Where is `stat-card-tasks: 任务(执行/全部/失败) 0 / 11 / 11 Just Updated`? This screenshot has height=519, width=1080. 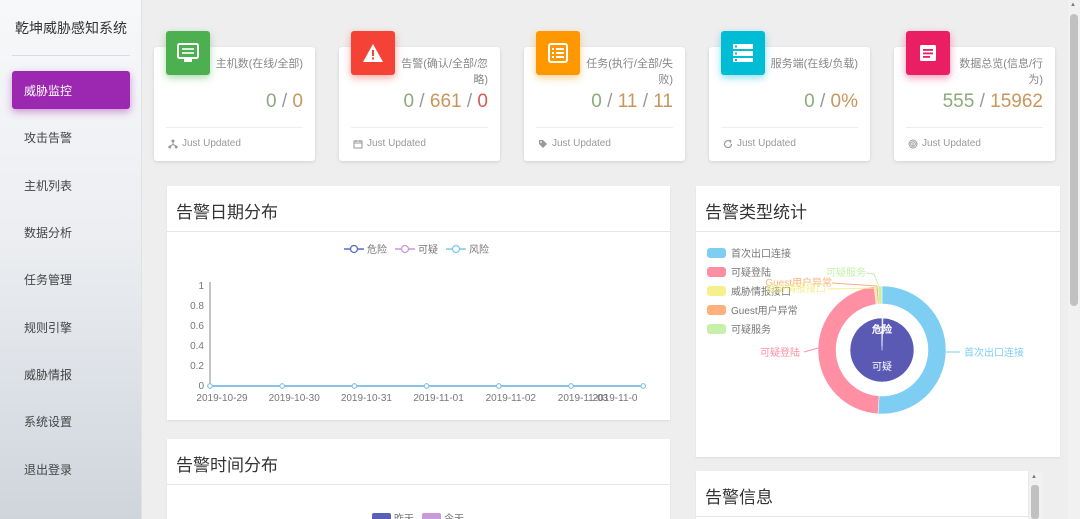
stat-card-tasks: 任务(执行/全部/失败) 0 / 11 / 11 Just Updated is located at coordinates (604, 96).